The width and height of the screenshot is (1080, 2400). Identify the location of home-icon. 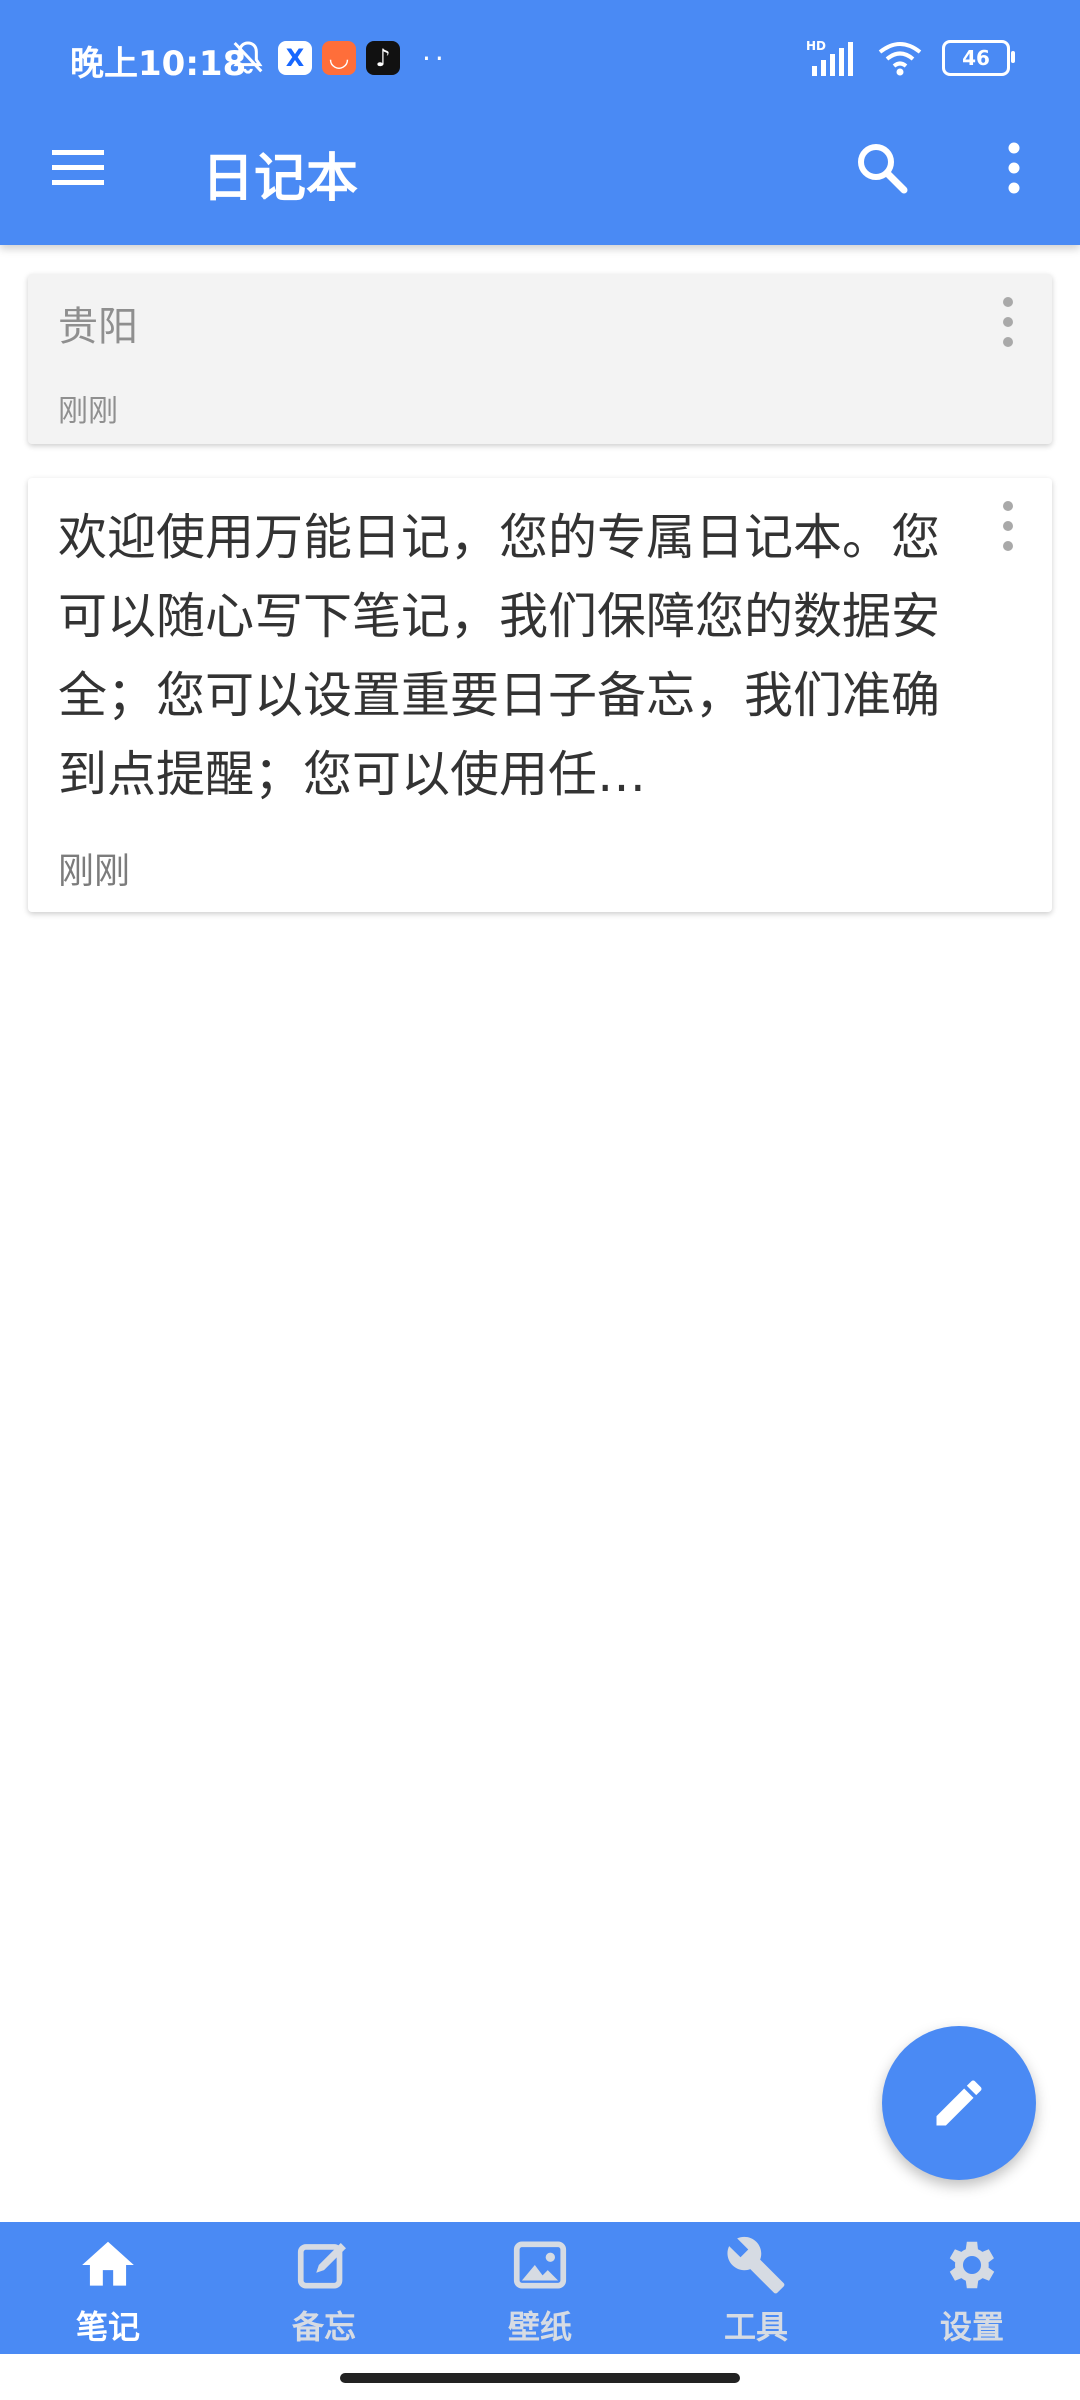
(108, 2263).